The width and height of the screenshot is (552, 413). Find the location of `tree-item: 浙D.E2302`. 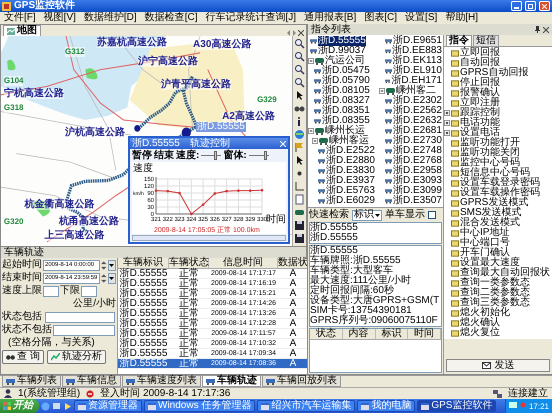

tree-item: 浙D.E2302 is located at coordinates (417, 101).